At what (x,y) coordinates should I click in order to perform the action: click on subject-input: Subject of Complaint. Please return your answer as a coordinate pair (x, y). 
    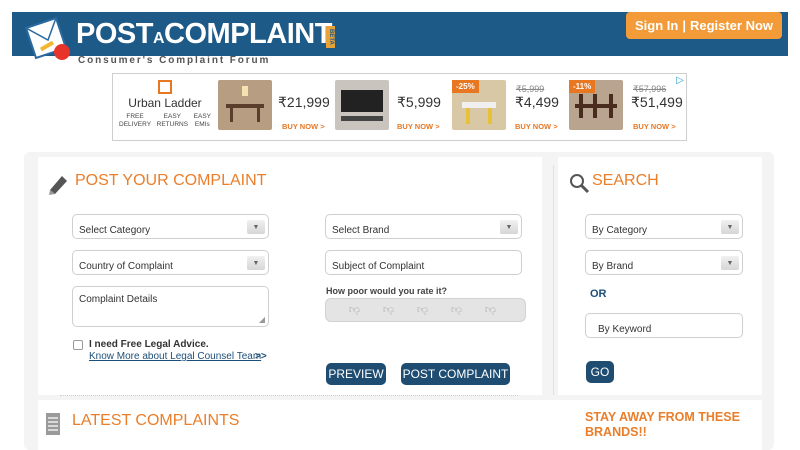
    Looking at the image, I should click on (423, 262).